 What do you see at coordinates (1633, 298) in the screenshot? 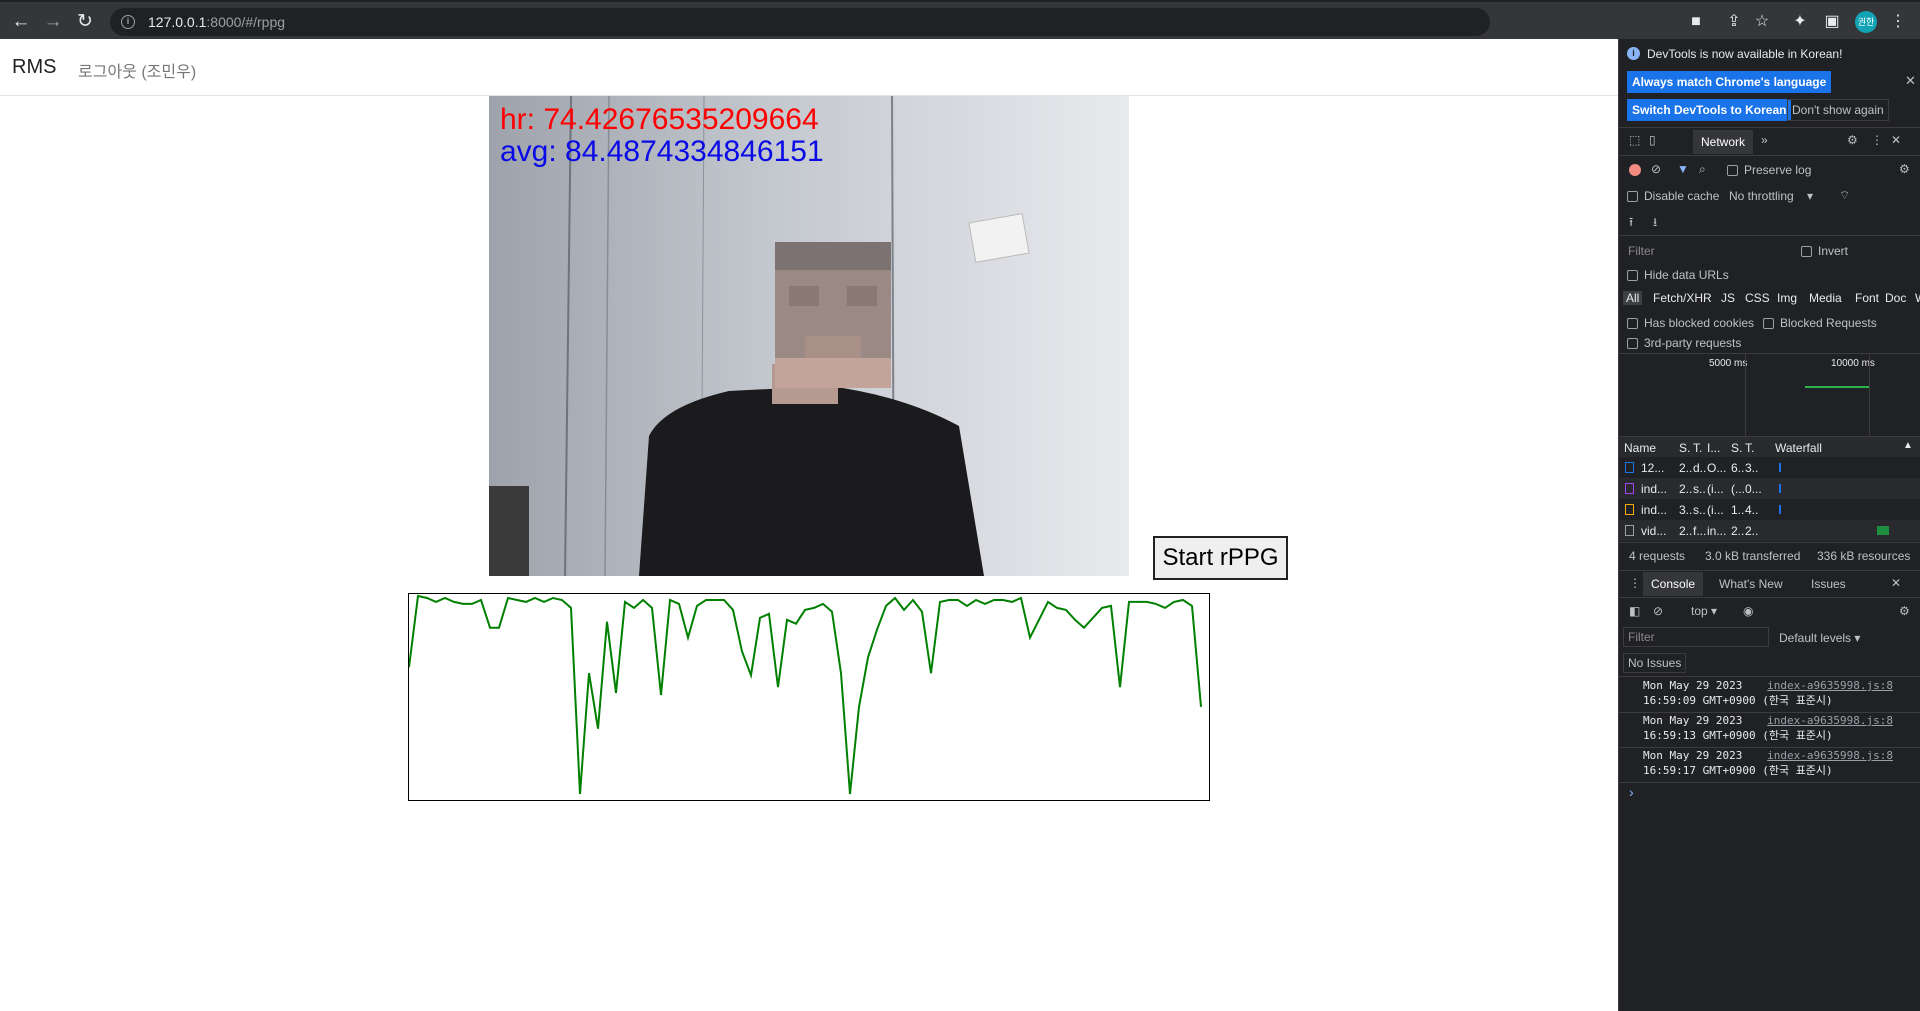
I see `type-all: All` at bounding box center [1633, 298].